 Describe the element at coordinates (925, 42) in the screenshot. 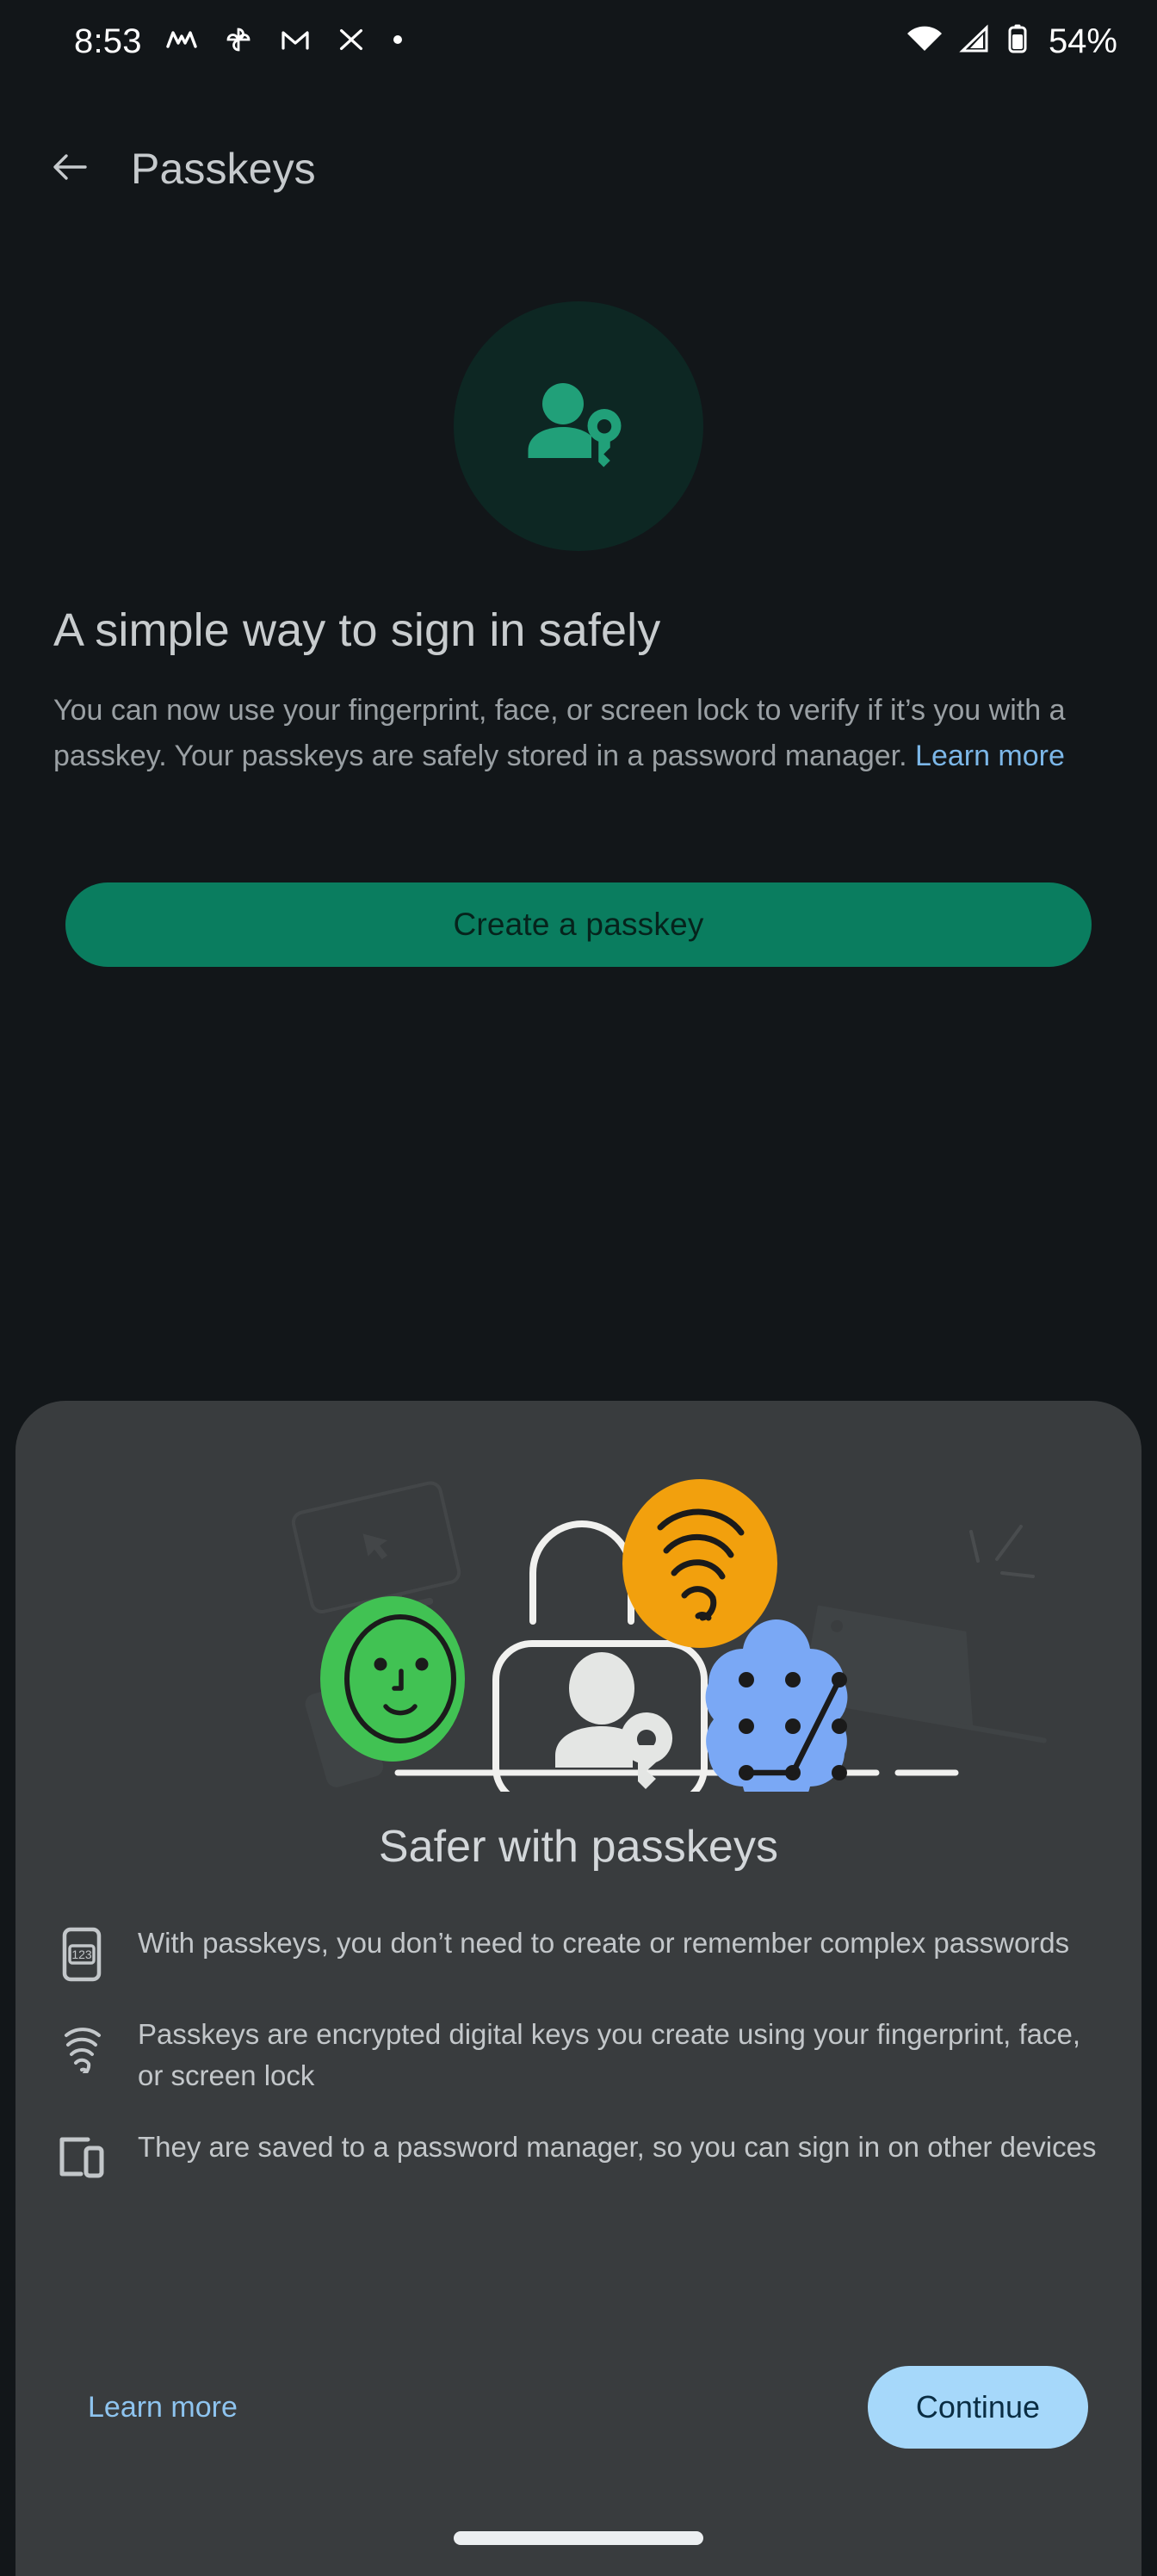

I see `wifi-icon` at that location.